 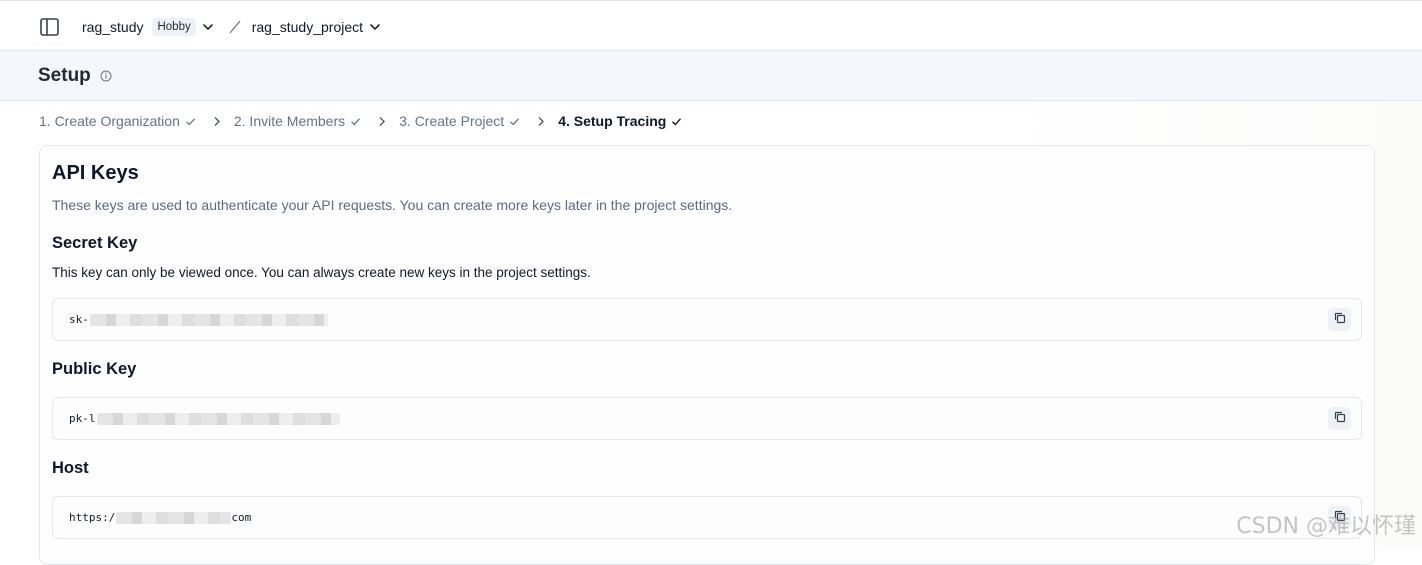 What do you see at coordinates (70, 468) in the screenshot?
I see `host-title: Host` at bounding box center [70, 468].